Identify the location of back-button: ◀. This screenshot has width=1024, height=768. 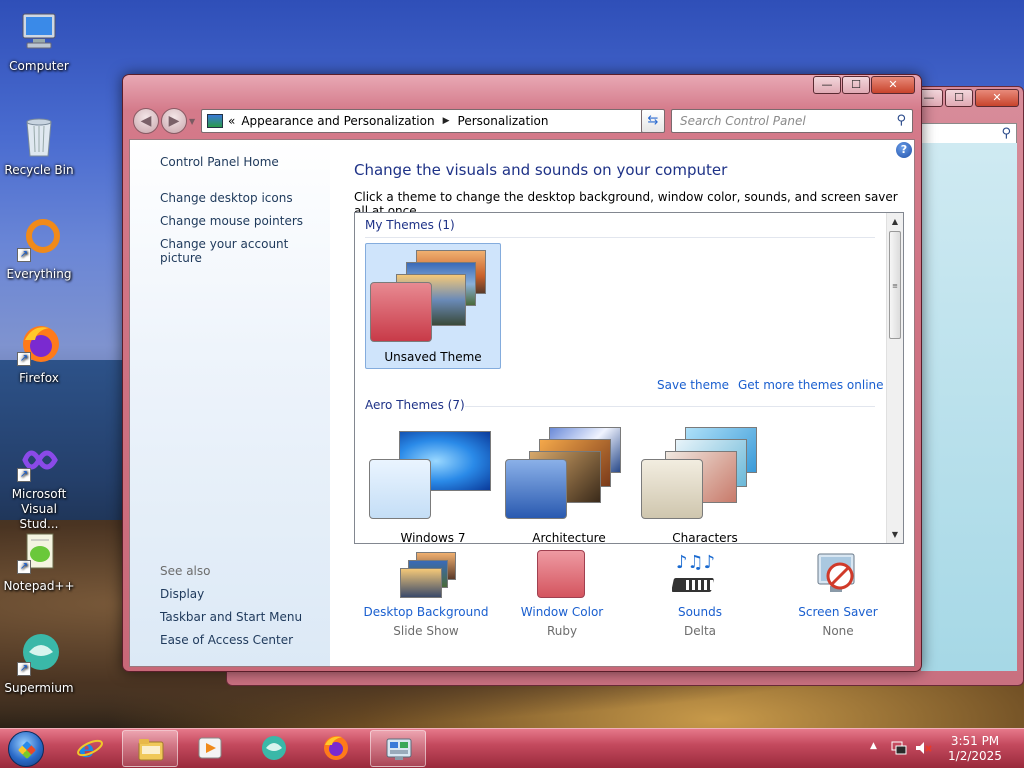
(146, 121).